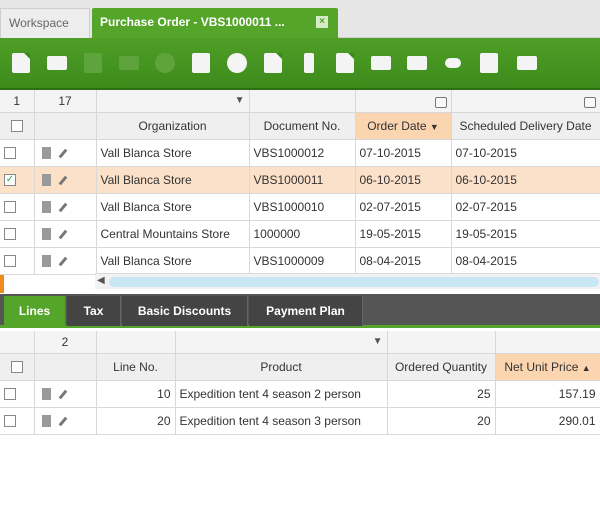 Image resolution: width=600 pixels, height=508 pixels. I want to click on actions-header, so click(65, 126).